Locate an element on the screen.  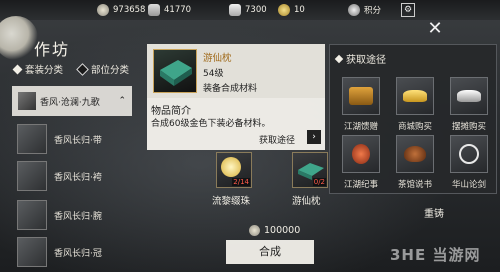
item-label: 香风长归·袴 is located at coordinates (78, 178).